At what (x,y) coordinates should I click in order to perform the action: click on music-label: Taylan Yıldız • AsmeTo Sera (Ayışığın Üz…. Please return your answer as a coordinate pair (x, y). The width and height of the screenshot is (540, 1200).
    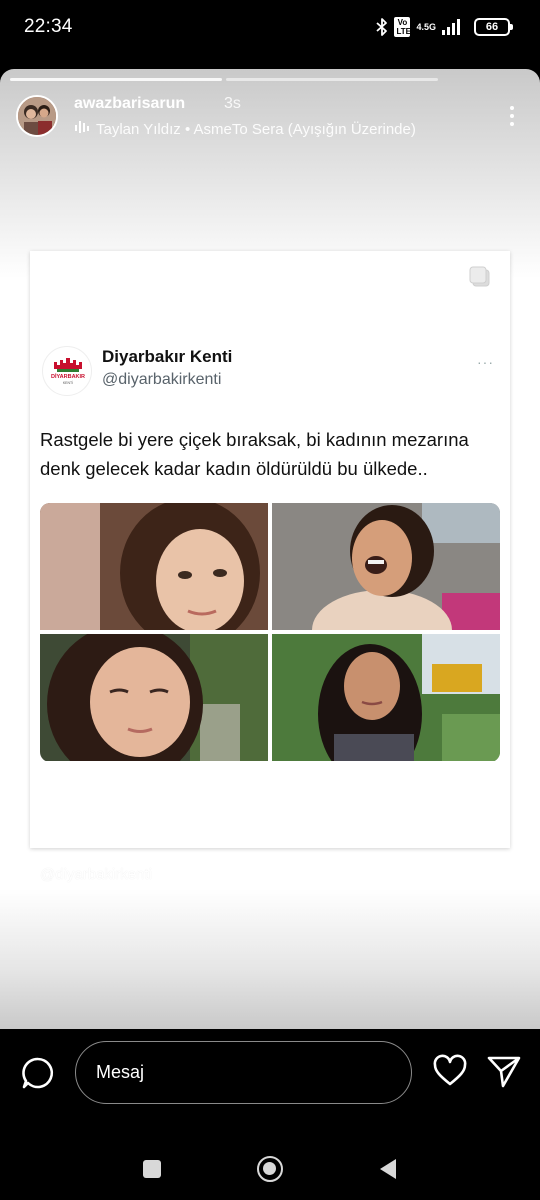
    Looking at the image, I should click on (256, 129).